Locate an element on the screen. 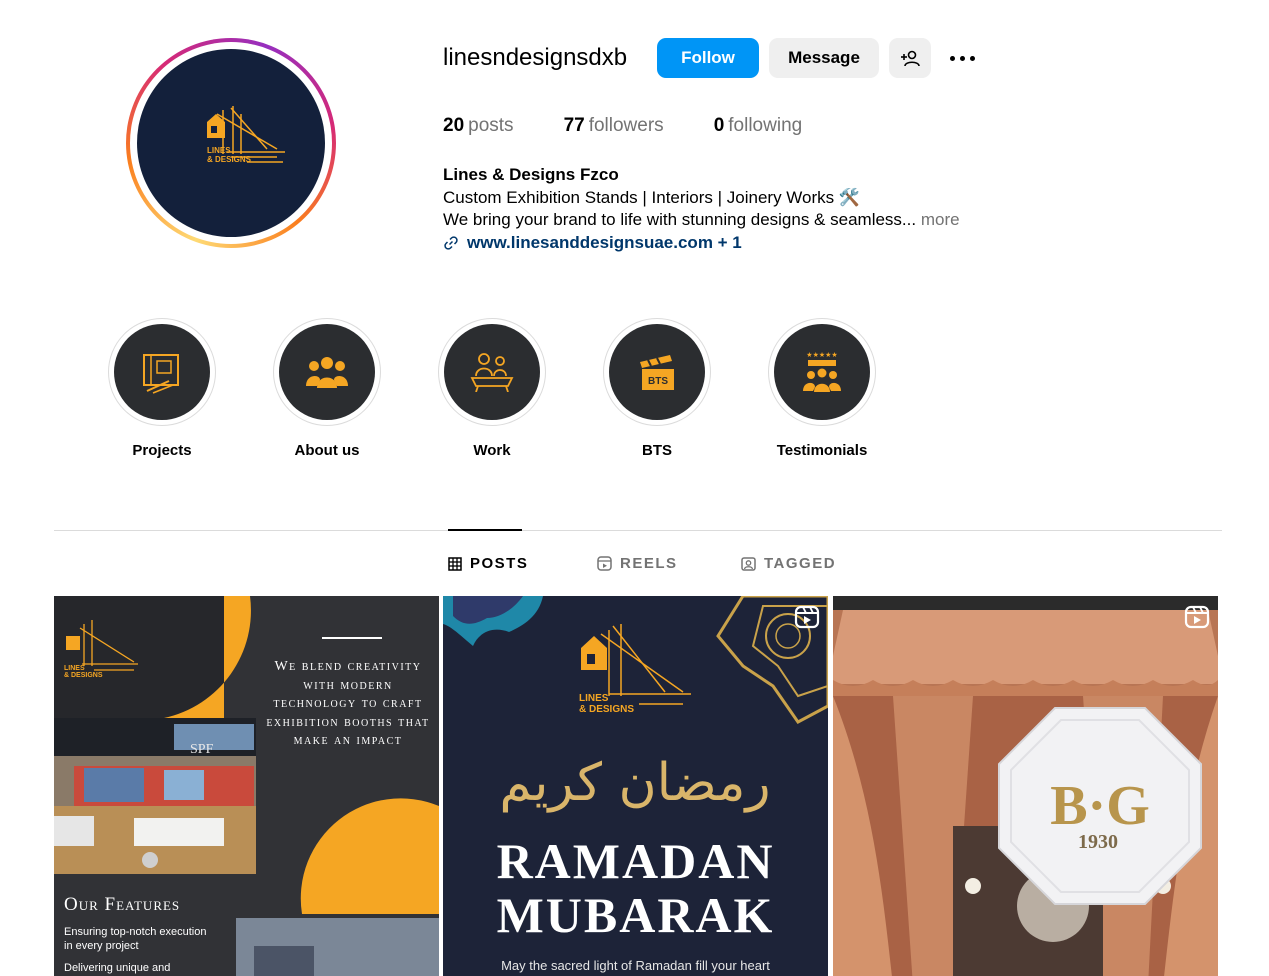 This screenshot has width=1269, height=976. reels-icon is located at coordinates (604, 563).